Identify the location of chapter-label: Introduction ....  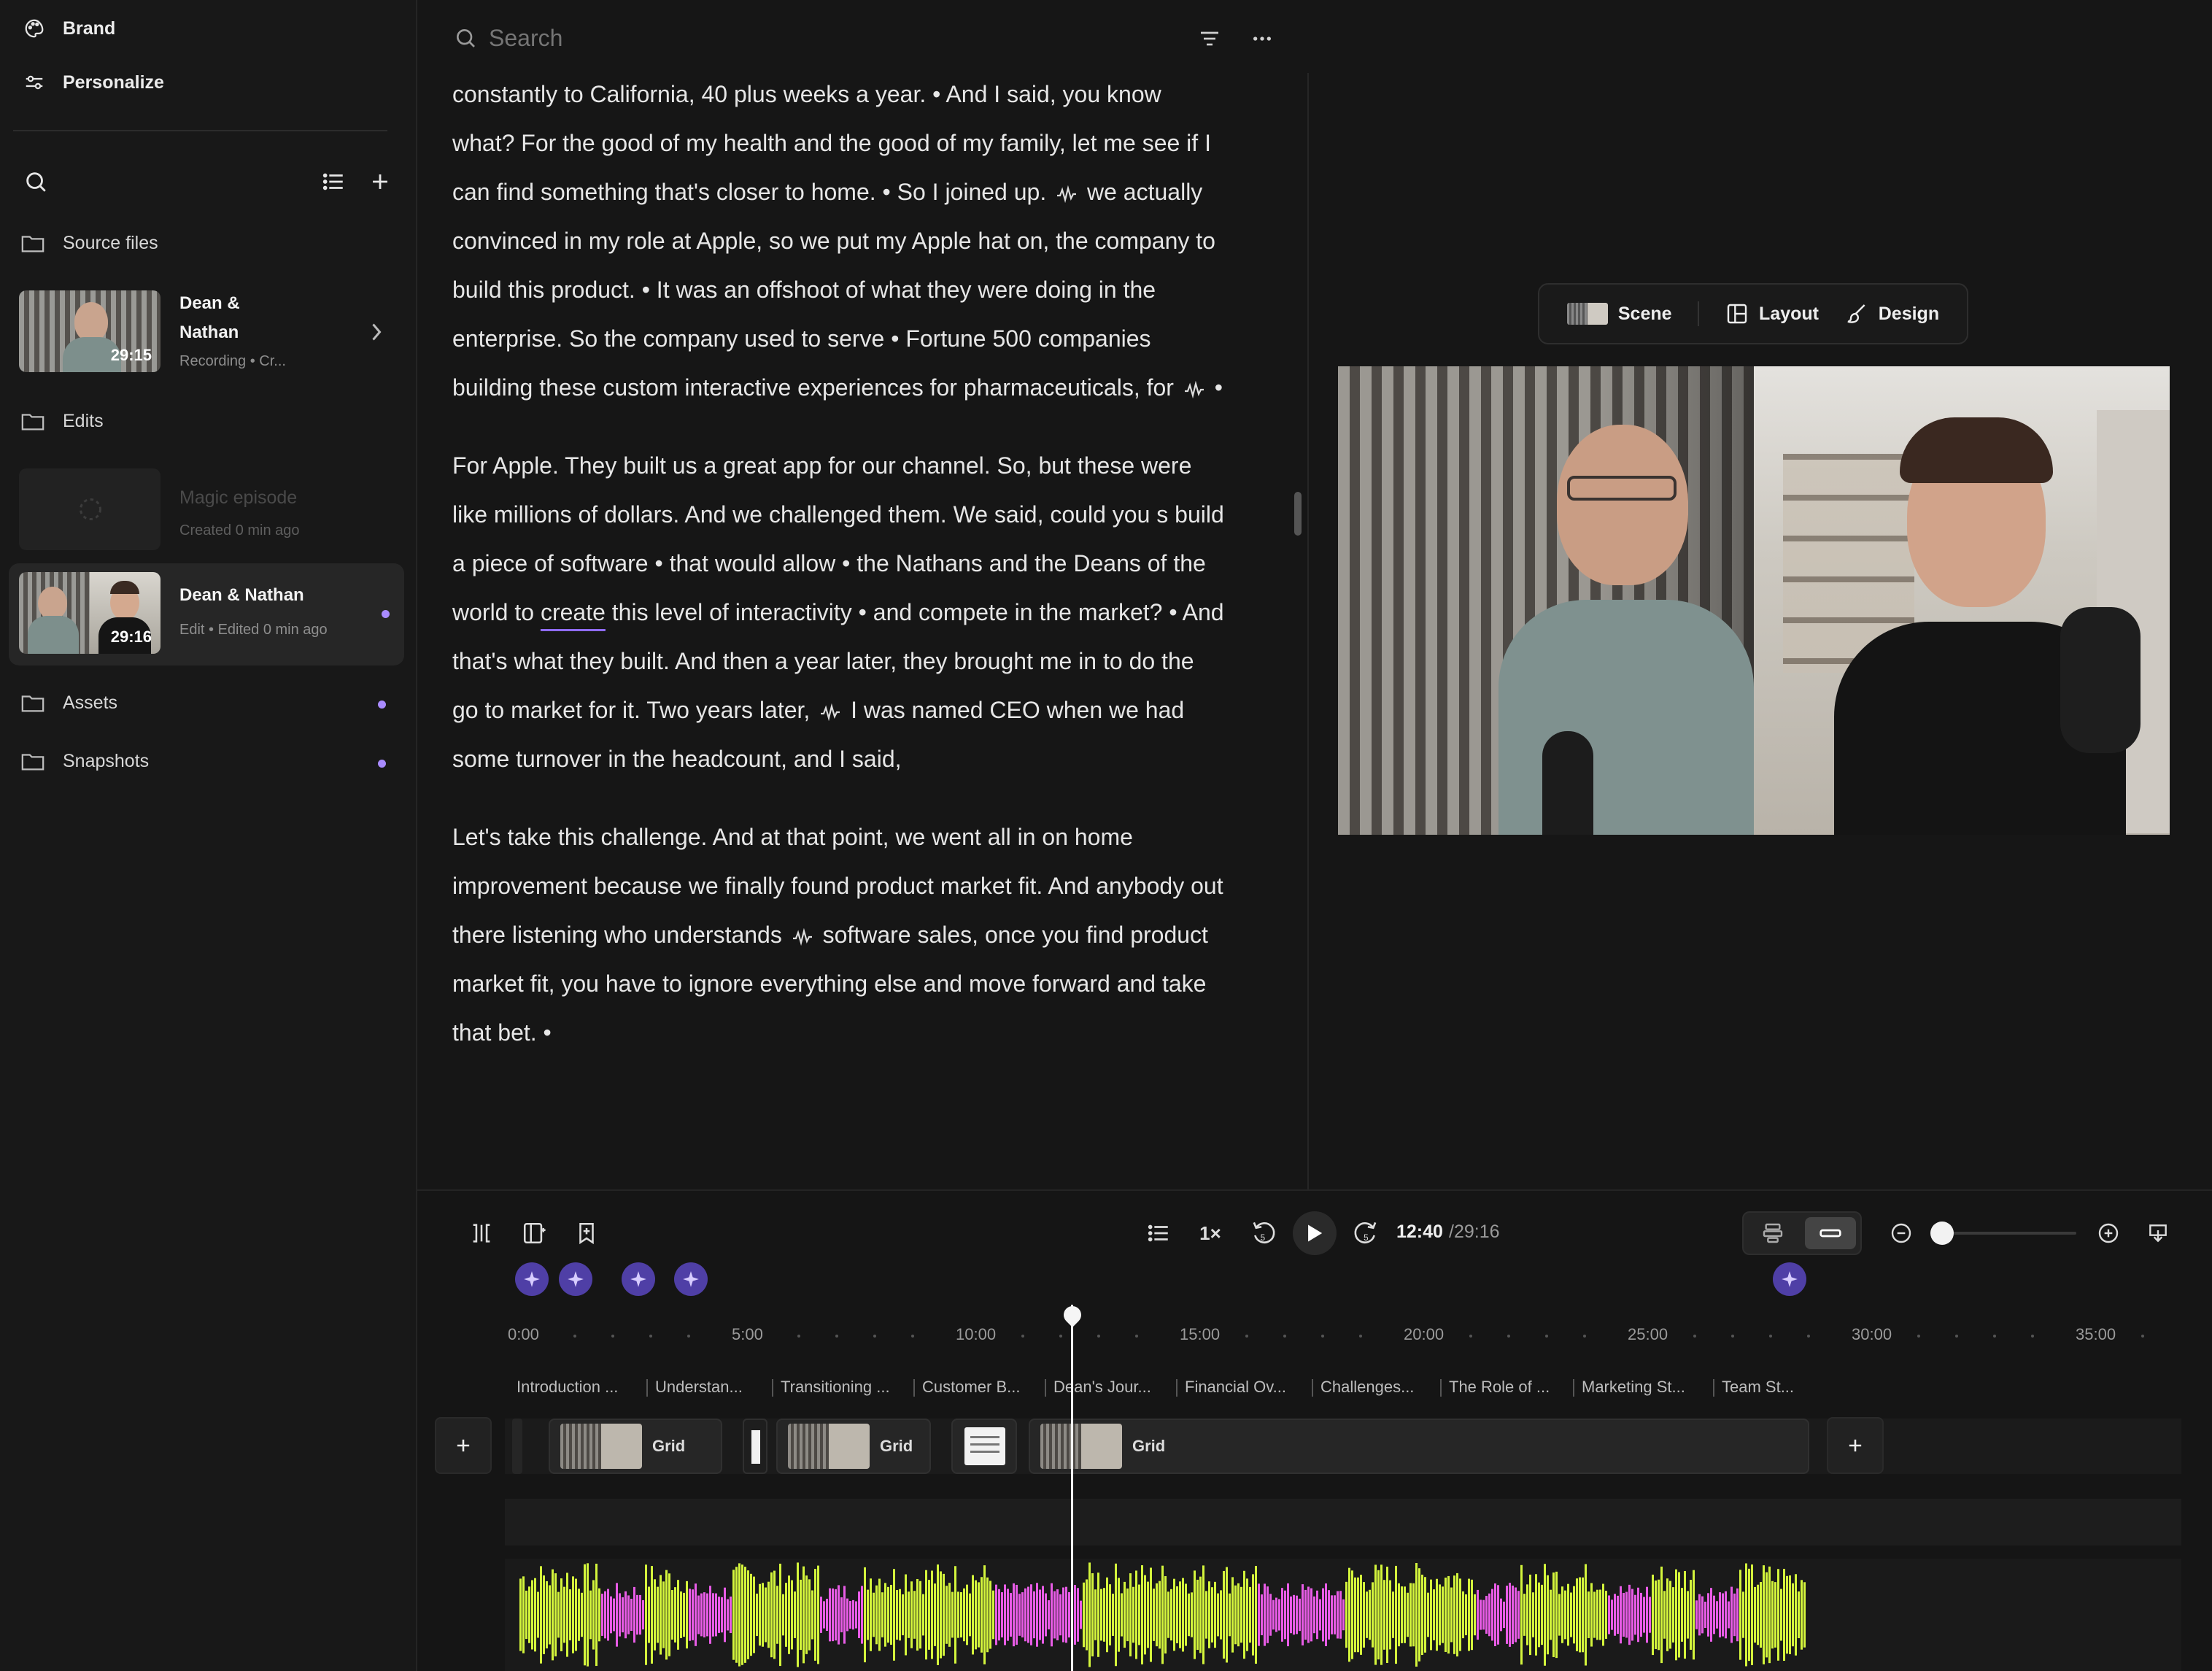
(579, 1387).